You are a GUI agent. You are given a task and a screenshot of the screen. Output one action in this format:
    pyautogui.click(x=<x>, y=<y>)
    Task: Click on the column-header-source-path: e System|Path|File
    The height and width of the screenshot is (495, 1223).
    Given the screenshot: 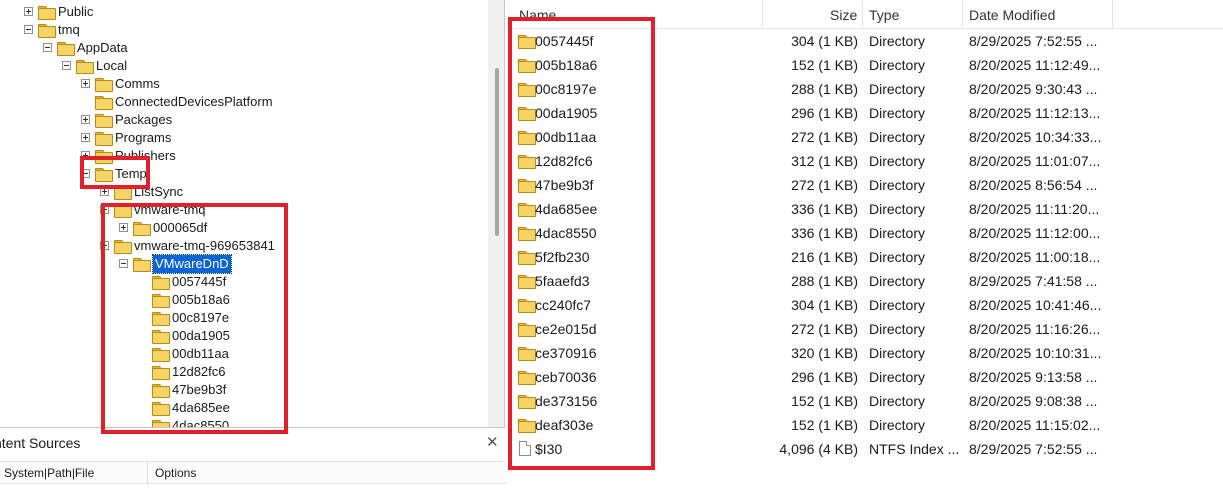 What is the action you would take?
    pyautogui.click(x=47, y=473)
    